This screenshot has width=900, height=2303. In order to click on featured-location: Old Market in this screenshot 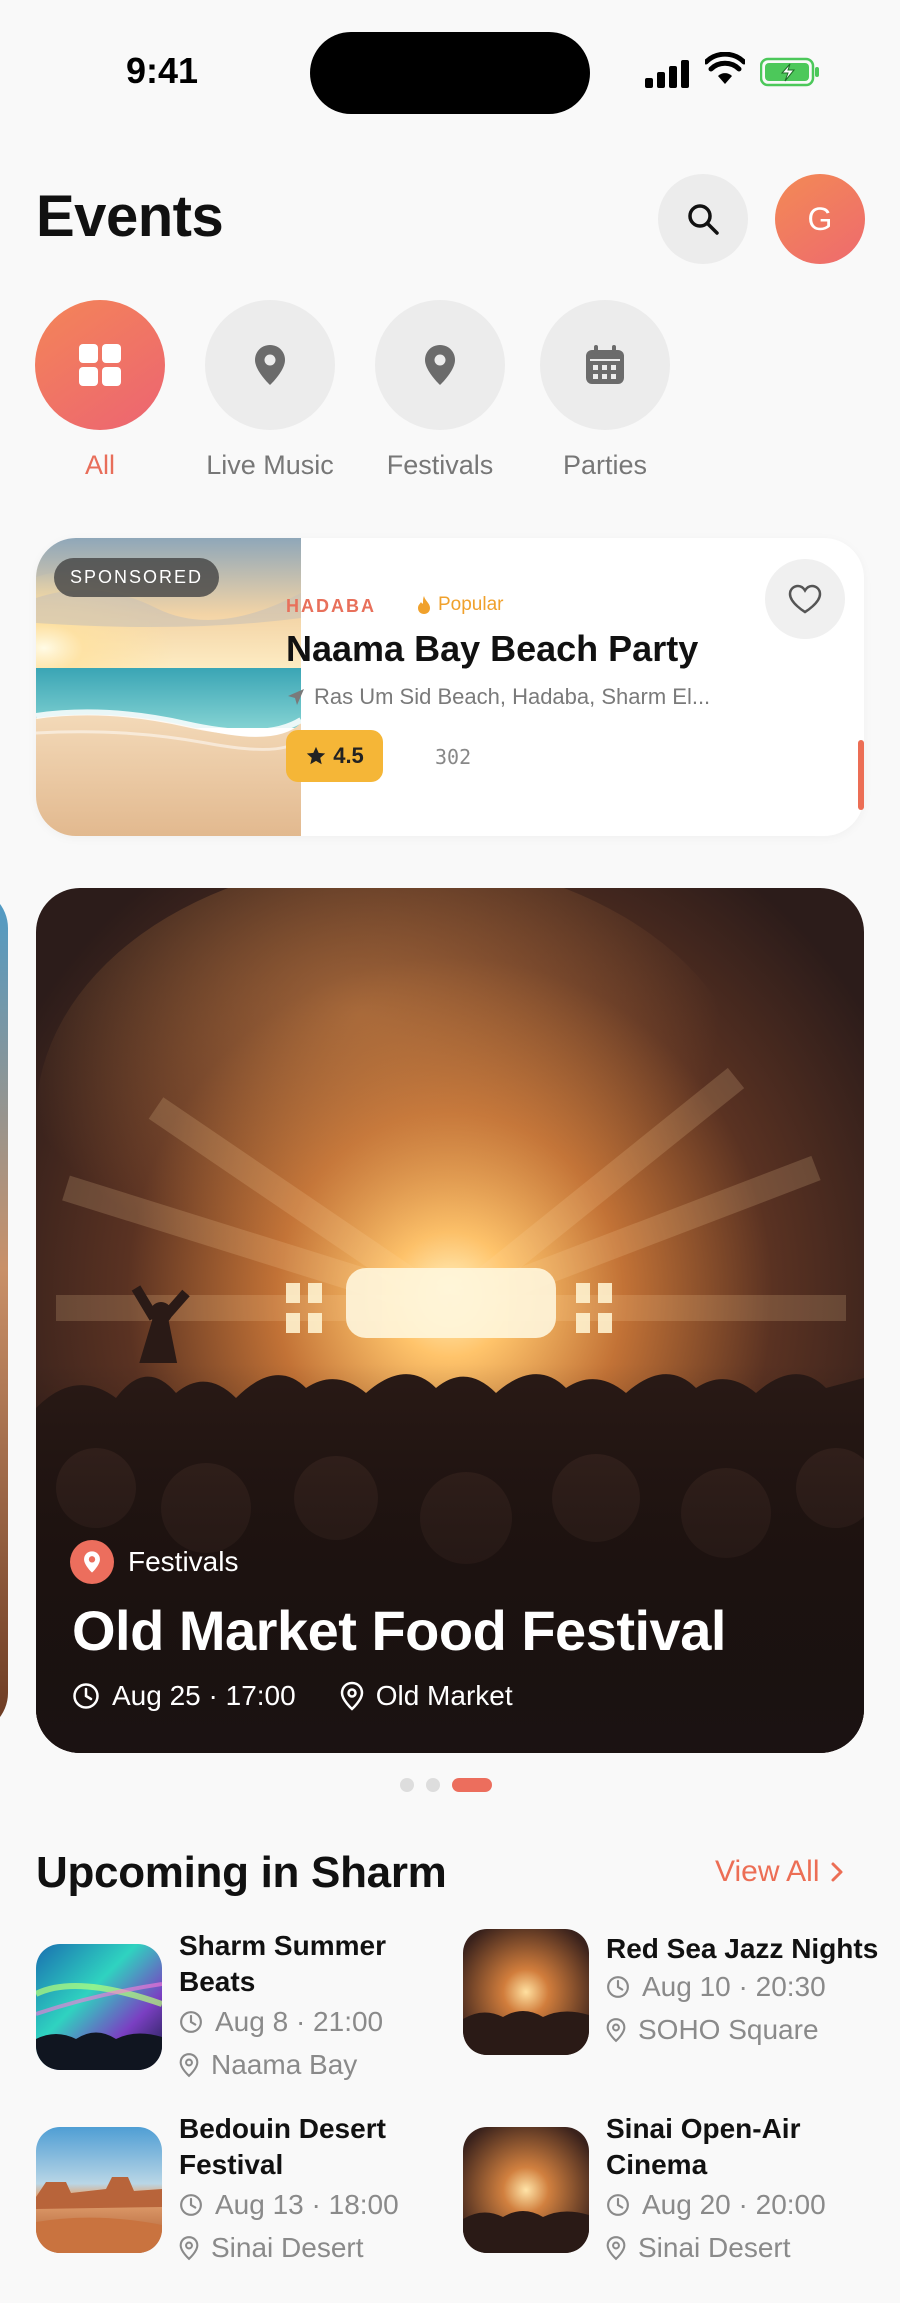, I will do `click(444, 1695)`.